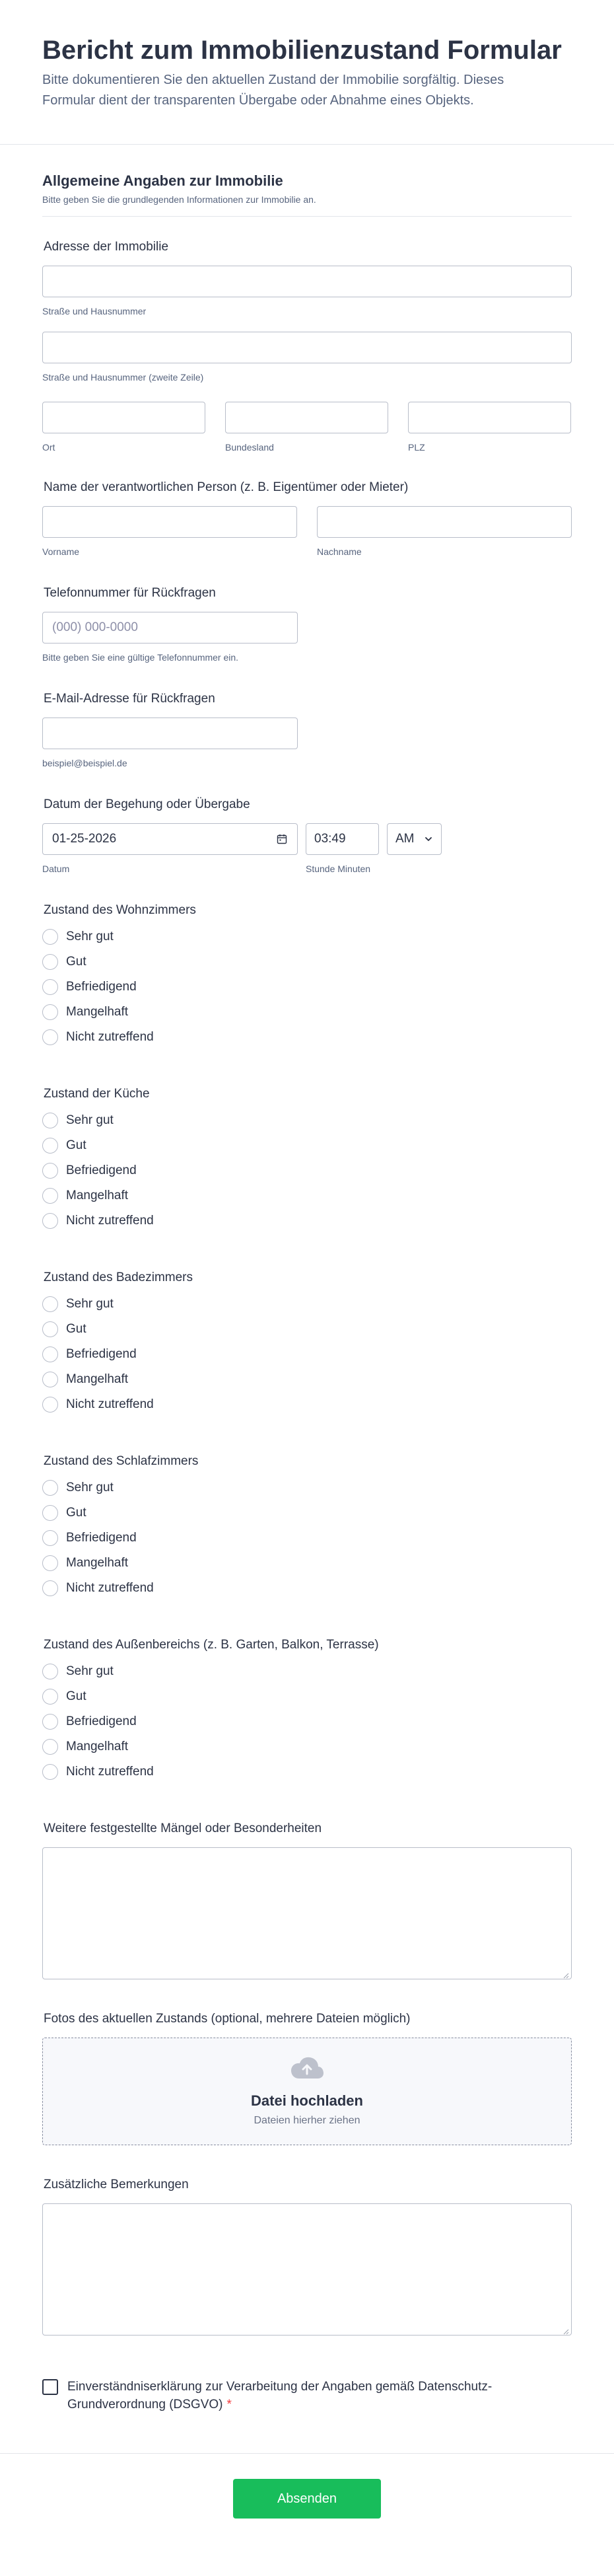  What do you see at coordinates (169, 522) in the screenshot?
I see `first-name-input` at bounding box center [169, 522].